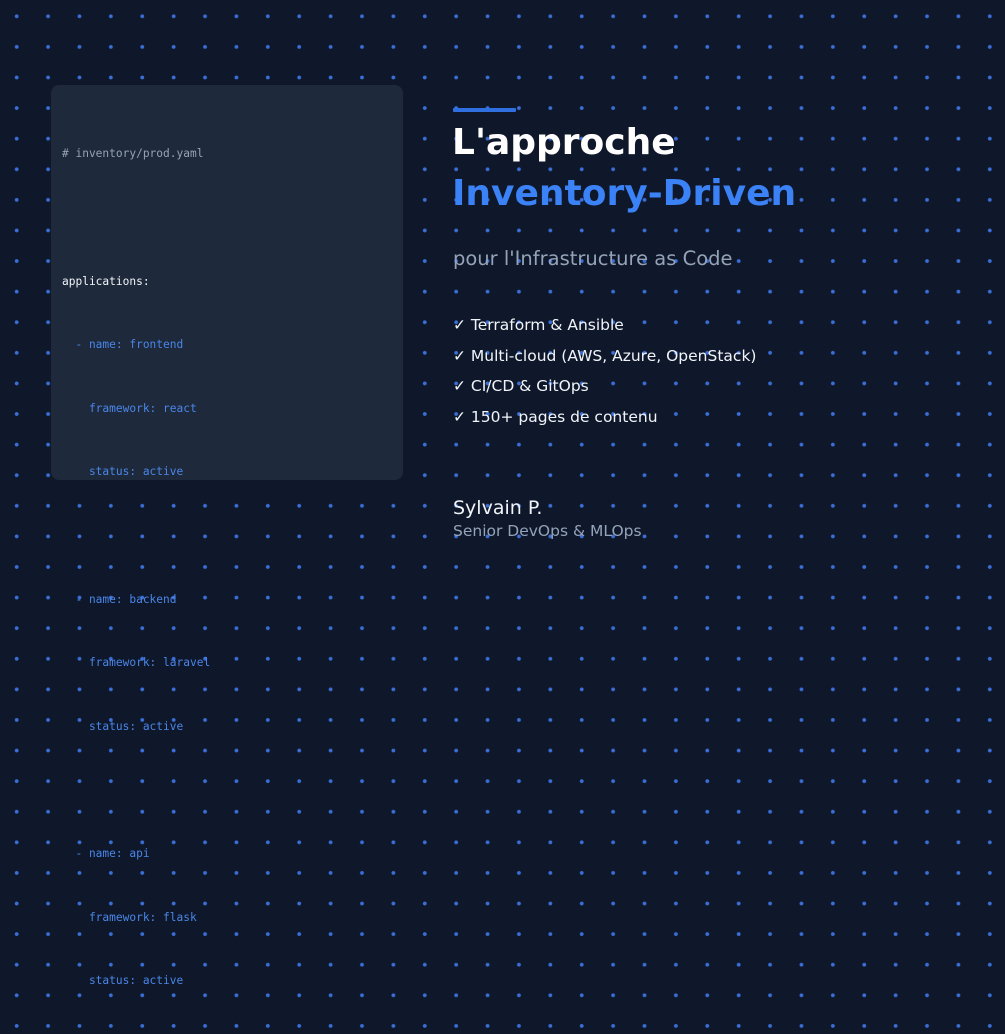 The height and width of the screenshot is (1034, 1005). Describe the element at coordinates (593, 258) in the screenshot. I see `subtitle: pour l'Infrastructure as Code` at that location.